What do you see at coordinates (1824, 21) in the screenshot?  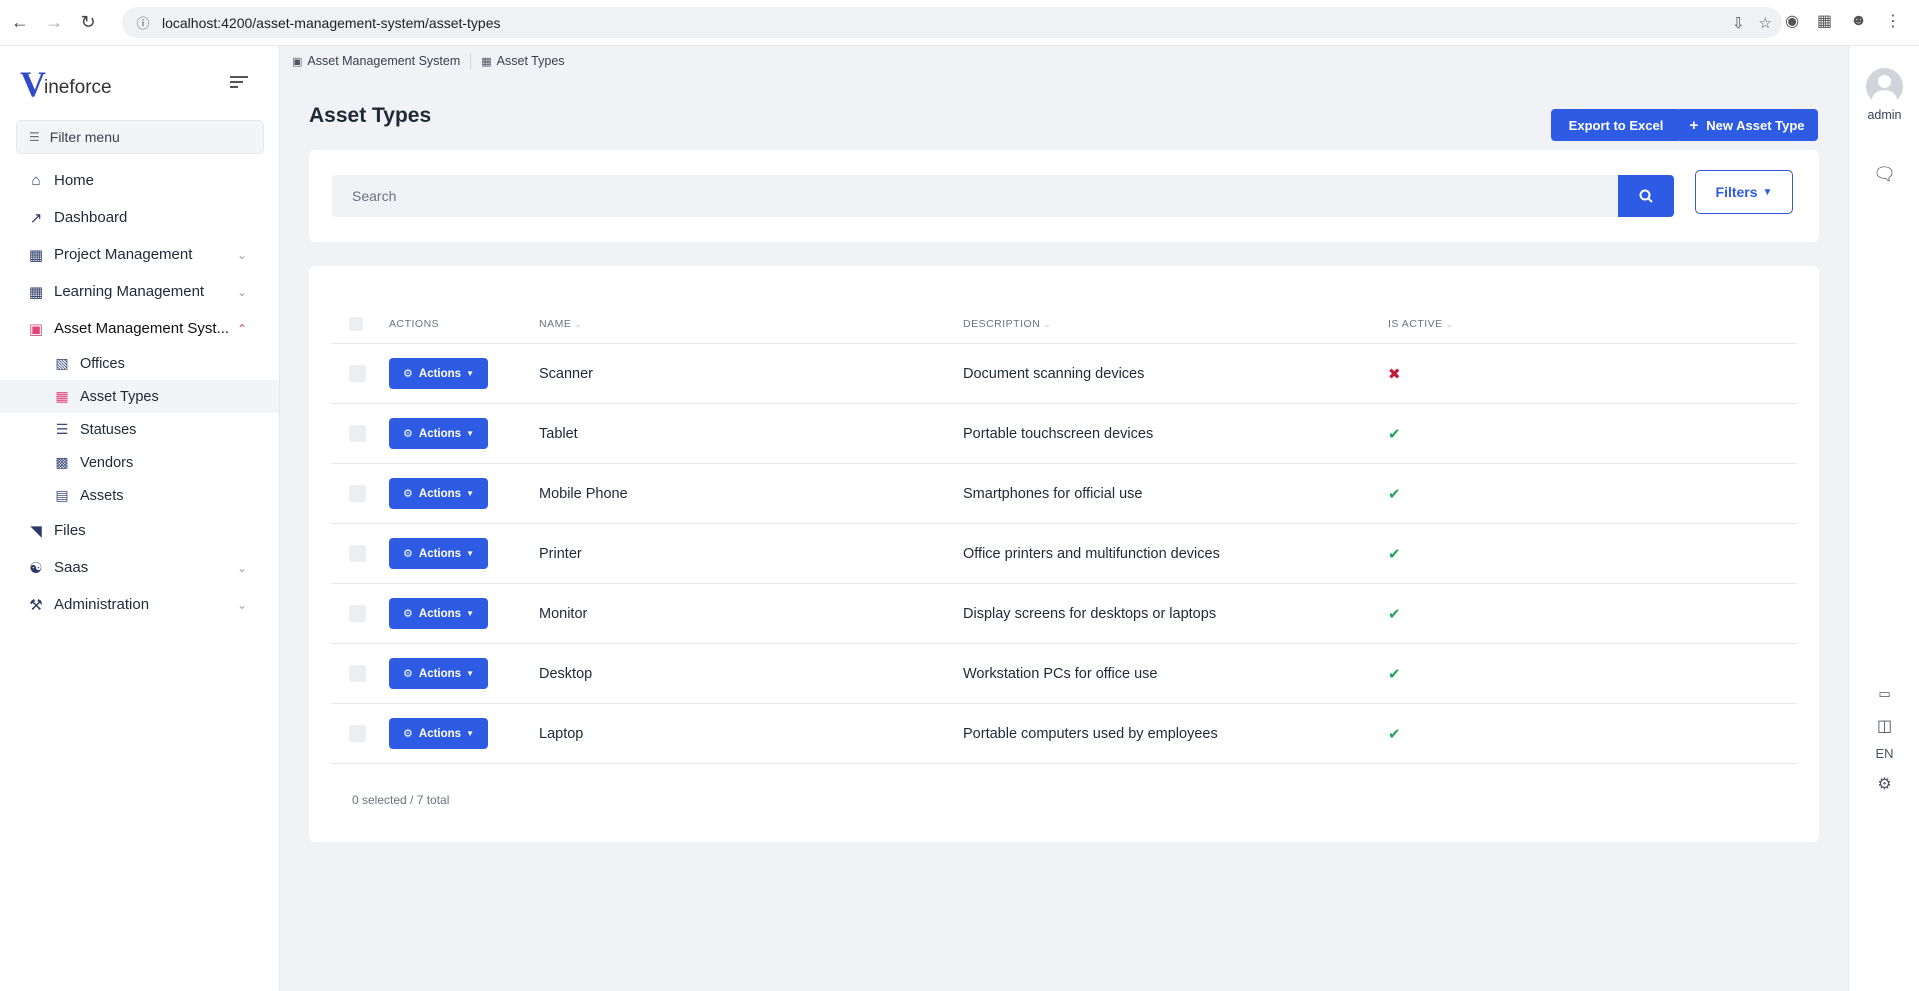 I see `puzzle-icon: ▦` at bounding box center [1824, 21].